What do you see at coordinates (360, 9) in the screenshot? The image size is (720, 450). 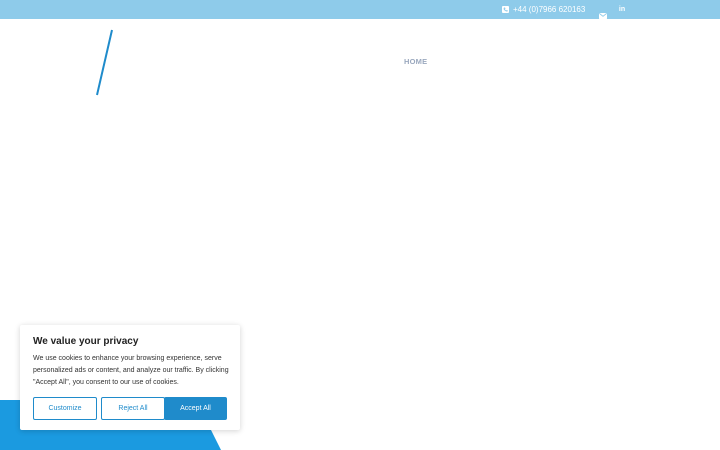 I see `top-contact-bar: +44 (0)7966 620163 in` at bounding box center [360, 9].